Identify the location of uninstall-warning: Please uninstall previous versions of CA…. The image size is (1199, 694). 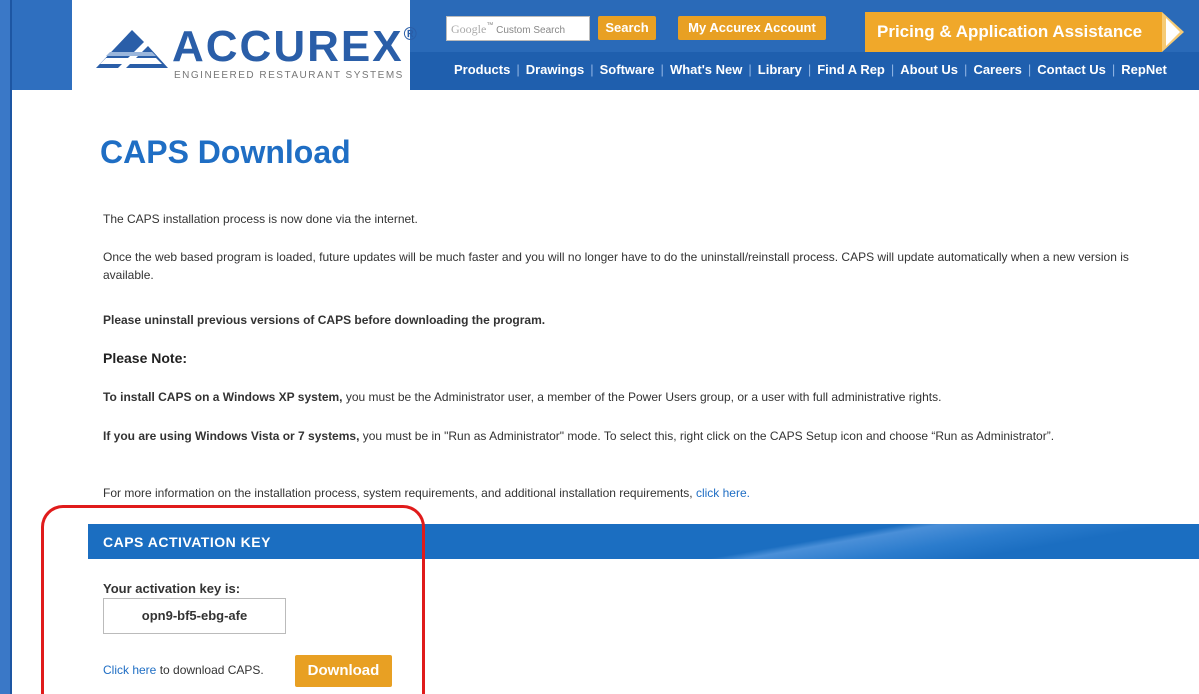
(324, 320).